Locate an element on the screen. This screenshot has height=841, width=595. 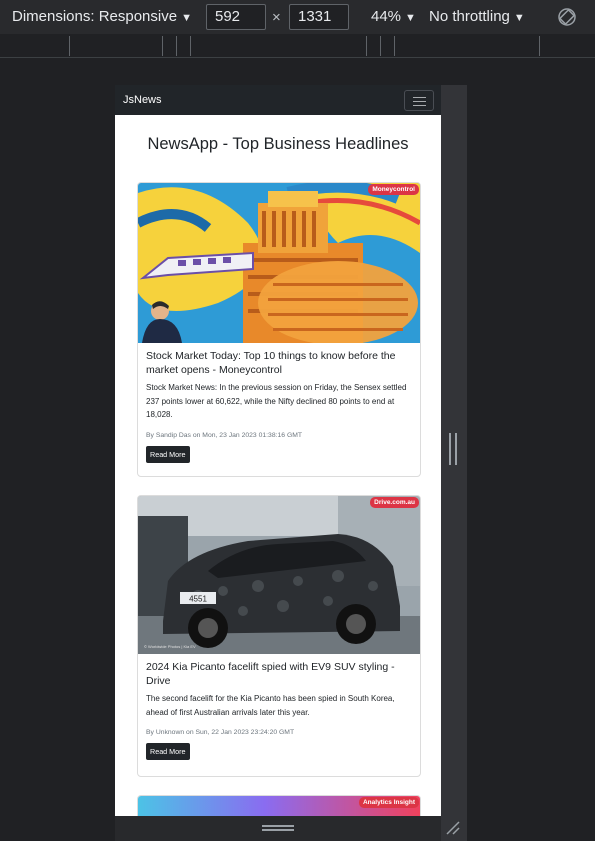
throttling-label: No throttling is located at coordinates (469, 16).